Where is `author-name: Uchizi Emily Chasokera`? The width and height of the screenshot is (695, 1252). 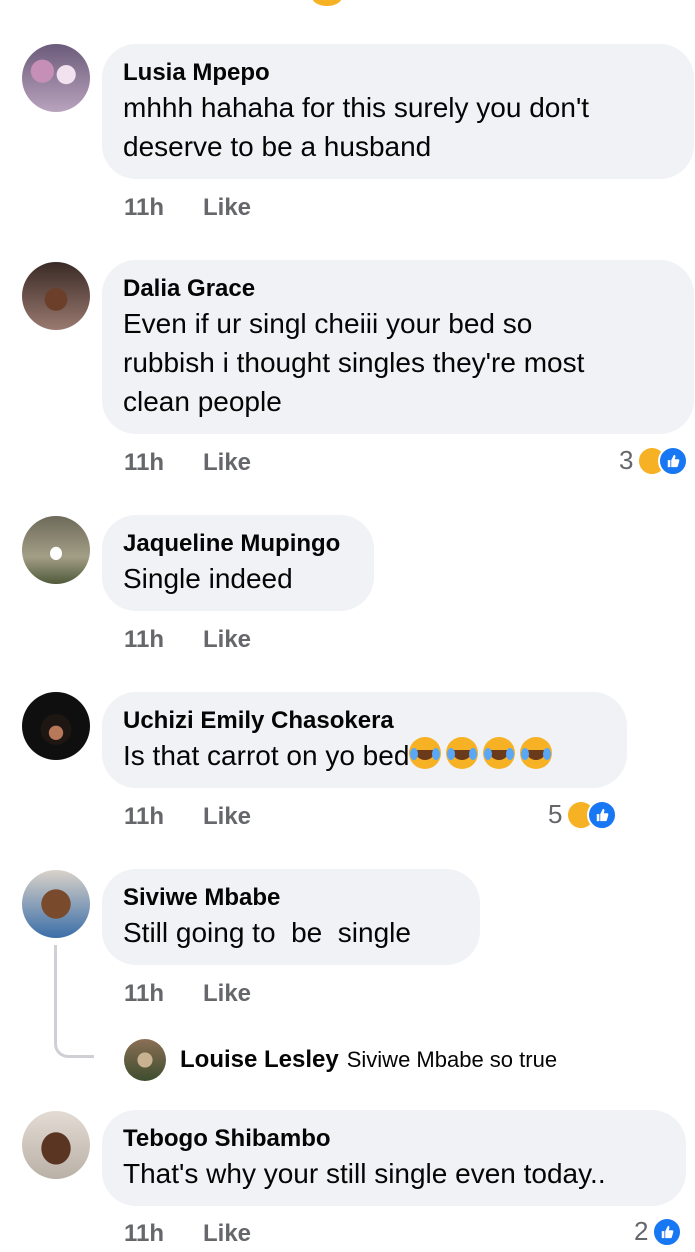
author-name: Uchizi Emily Chasokera is located at coordinates (364, 721).